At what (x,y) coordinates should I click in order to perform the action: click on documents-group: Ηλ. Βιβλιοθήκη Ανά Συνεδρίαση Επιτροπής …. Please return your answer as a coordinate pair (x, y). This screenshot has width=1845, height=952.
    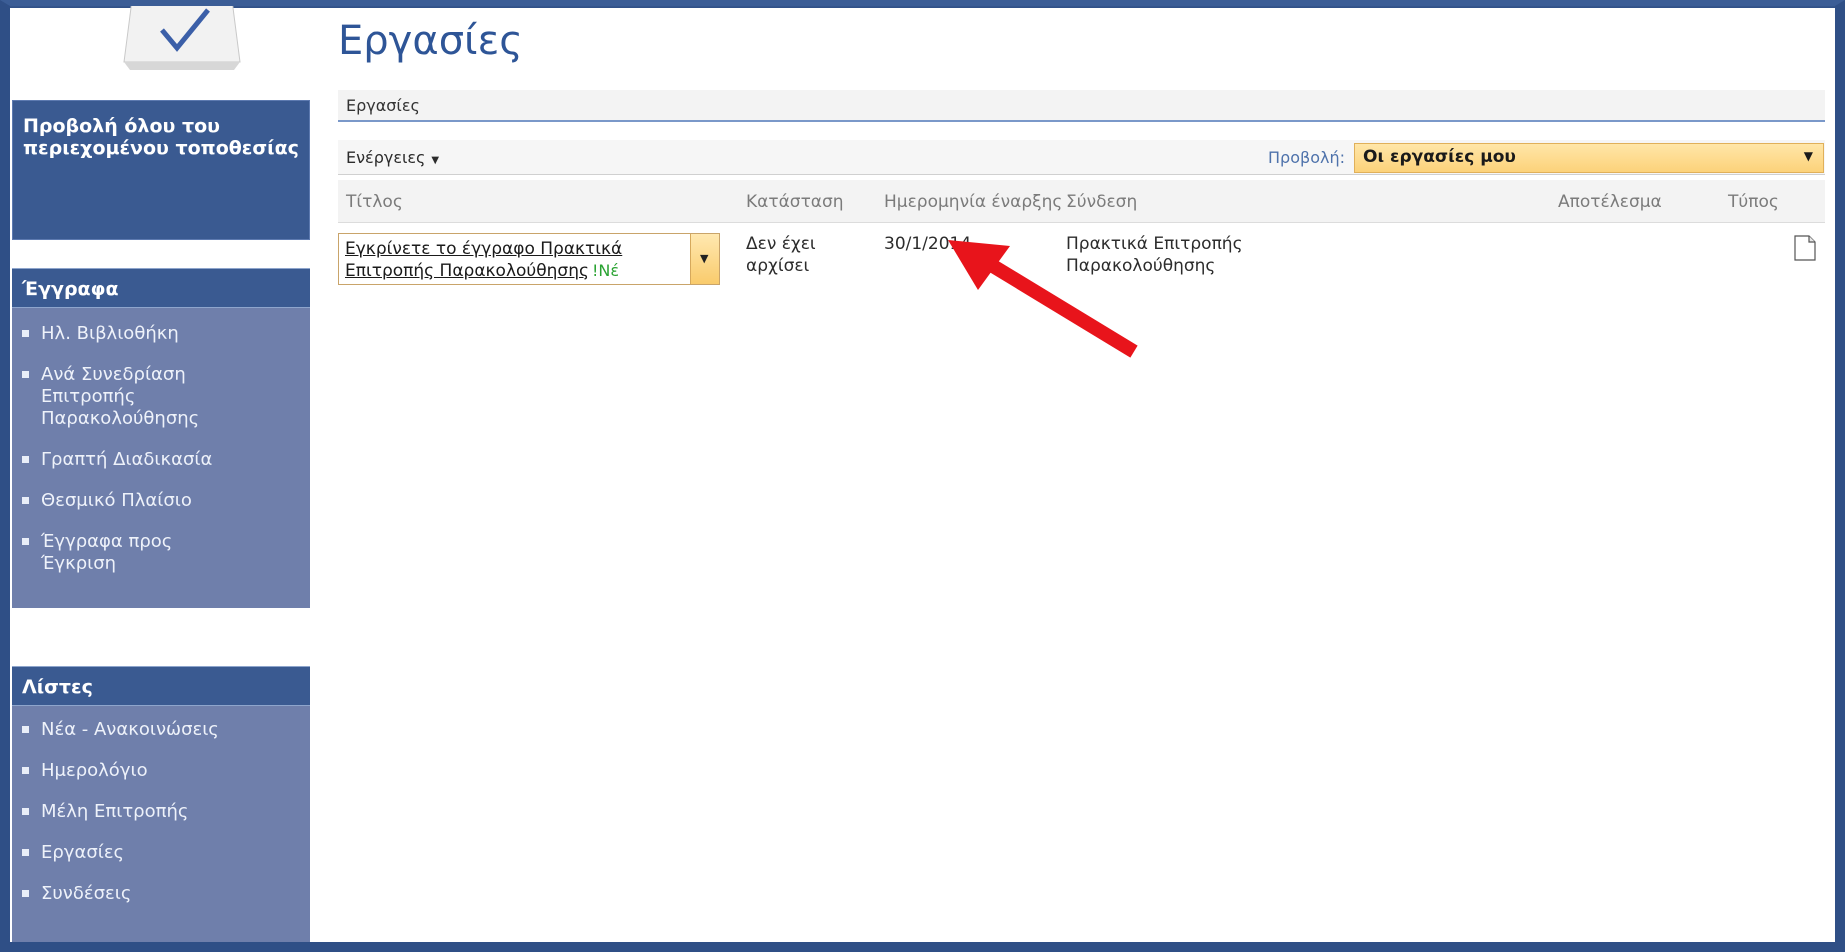
    Looking at the image, I should click on (161, 458).